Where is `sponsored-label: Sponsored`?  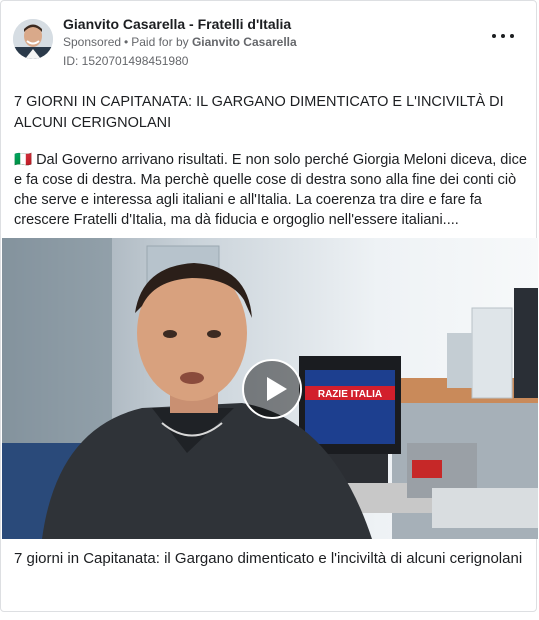 sponsored-label: Sponsored is located at coordinates (92, 42).